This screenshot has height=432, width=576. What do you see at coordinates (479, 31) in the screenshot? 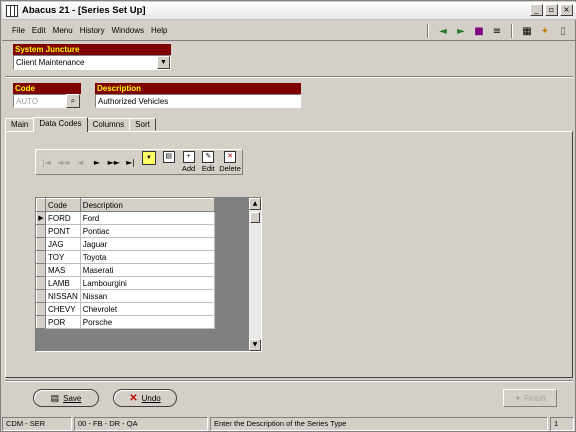
I see `books-icon: ■` at bounding box center [479, 31].